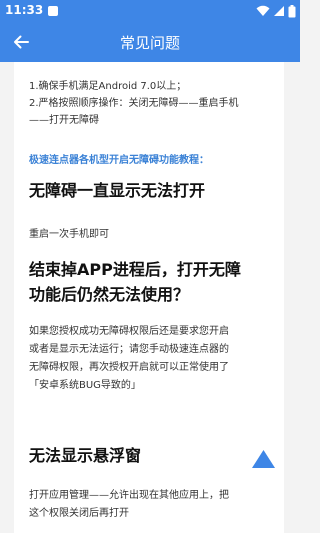 The image size is (320, 533). What do you see at coordinates (85, 455) in the screenshot?
I see `section-title-floating-window: 无法显示悬浮窗` at bounding box center [85, 455].